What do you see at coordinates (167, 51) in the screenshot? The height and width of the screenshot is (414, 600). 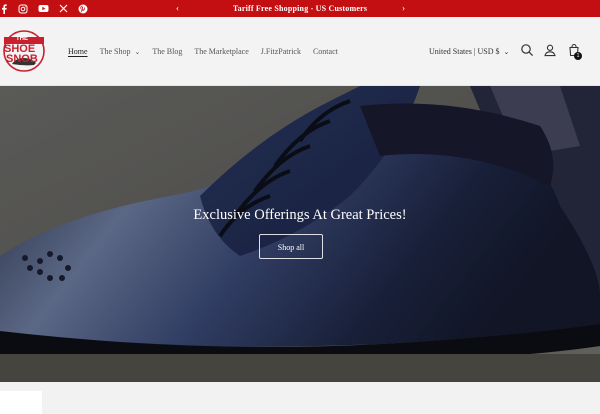 I see `nav-the-blog: The Blog` at bounding box center [167, 51].